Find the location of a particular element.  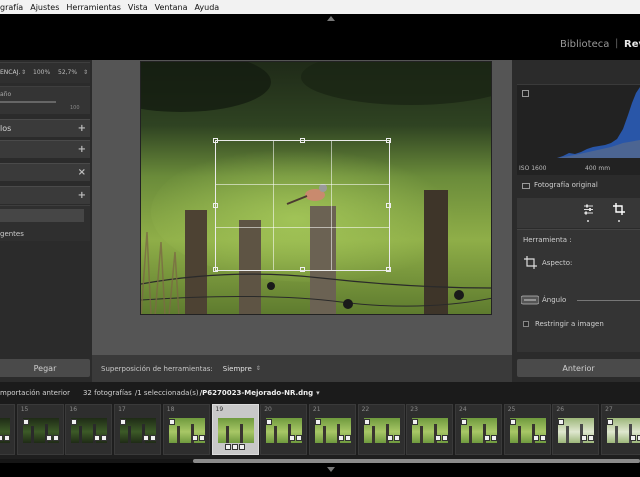

add-collection-icon: + is located at coordinates (82, 195).